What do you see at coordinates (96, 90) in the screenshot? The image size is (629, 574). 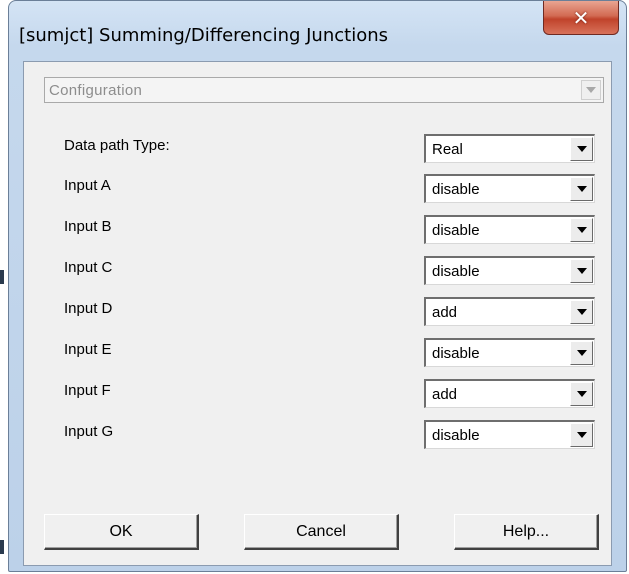 I see `configuration-label: Configuration` at bounding box center [96, 90].